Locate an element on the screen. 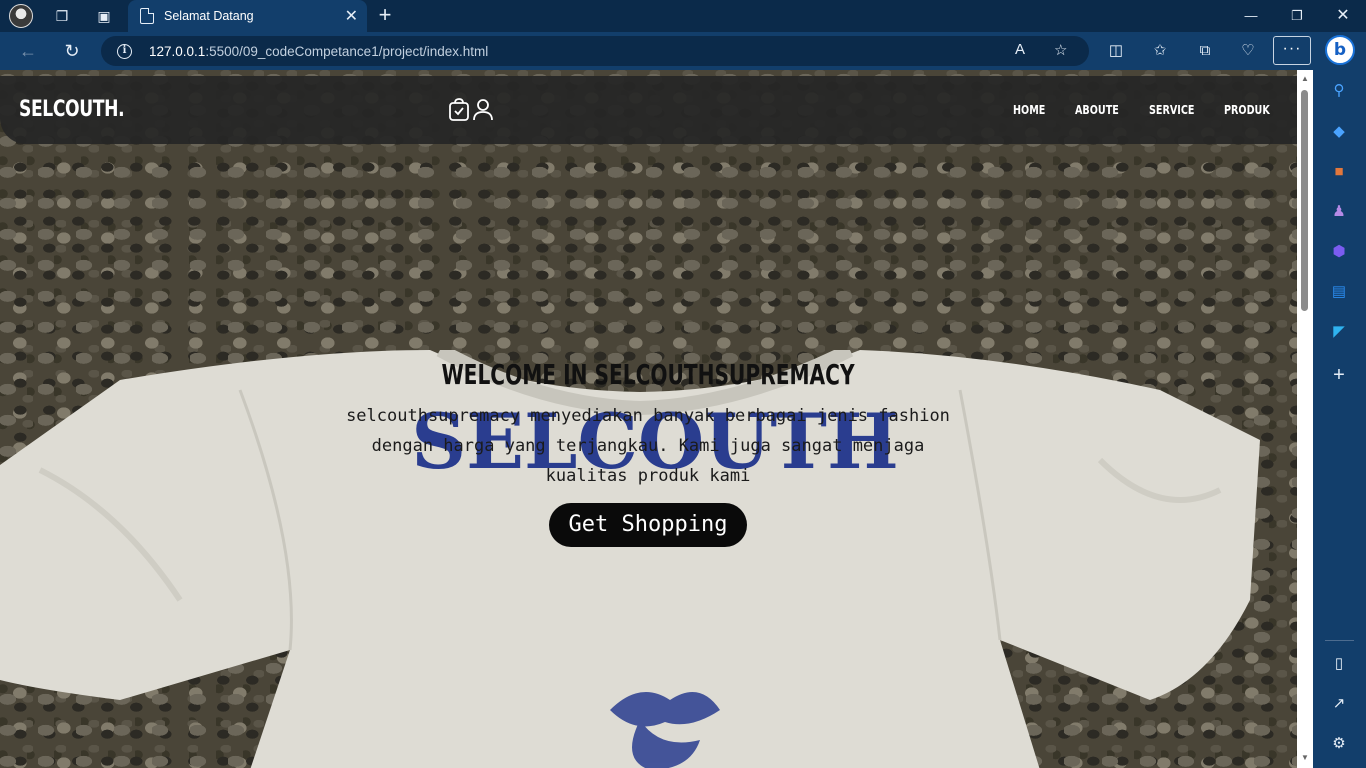  nav-link-produk: PRODUK is located at coordinates (1247, 110).